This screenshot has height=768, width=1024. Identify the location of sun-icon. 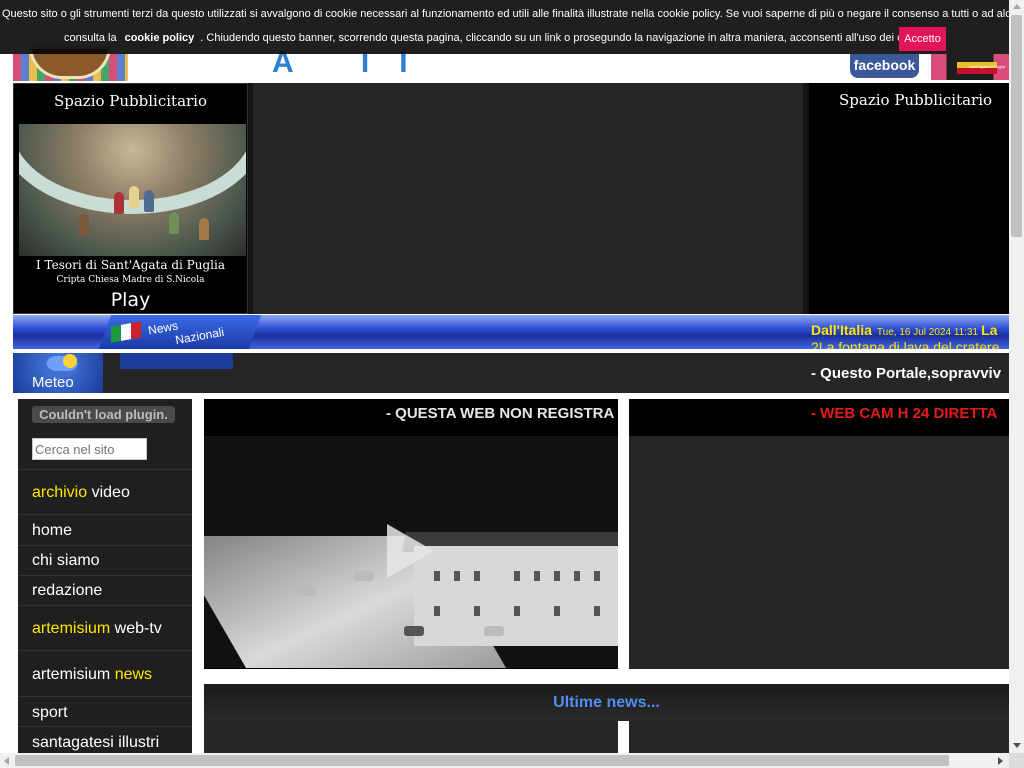
(70, 361).